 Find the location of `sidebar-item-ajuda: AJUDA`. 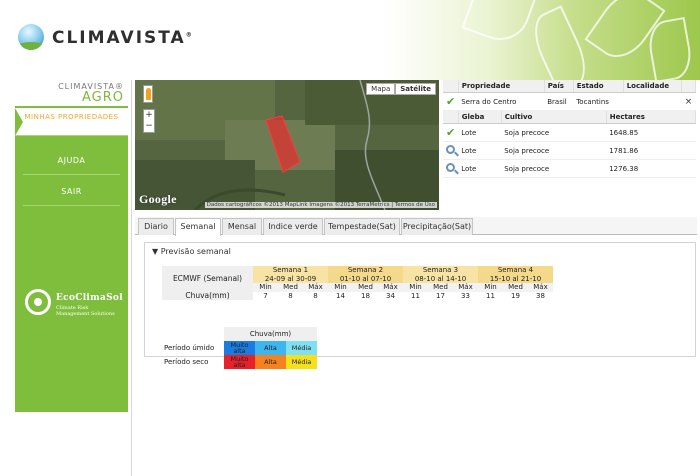

sidebar-item-ajuda: AJUDA is located at coordinates (71, 161).